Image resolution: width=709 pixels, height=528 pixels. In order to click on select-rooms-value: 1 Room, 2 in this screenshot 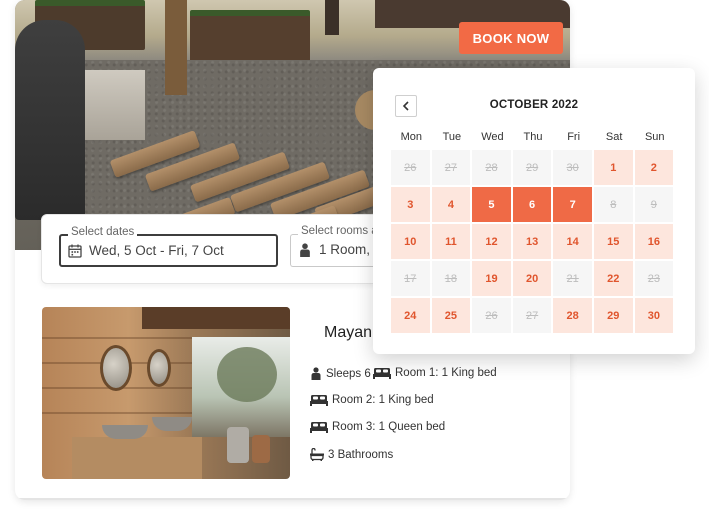, I will do `click(350, 249)`.